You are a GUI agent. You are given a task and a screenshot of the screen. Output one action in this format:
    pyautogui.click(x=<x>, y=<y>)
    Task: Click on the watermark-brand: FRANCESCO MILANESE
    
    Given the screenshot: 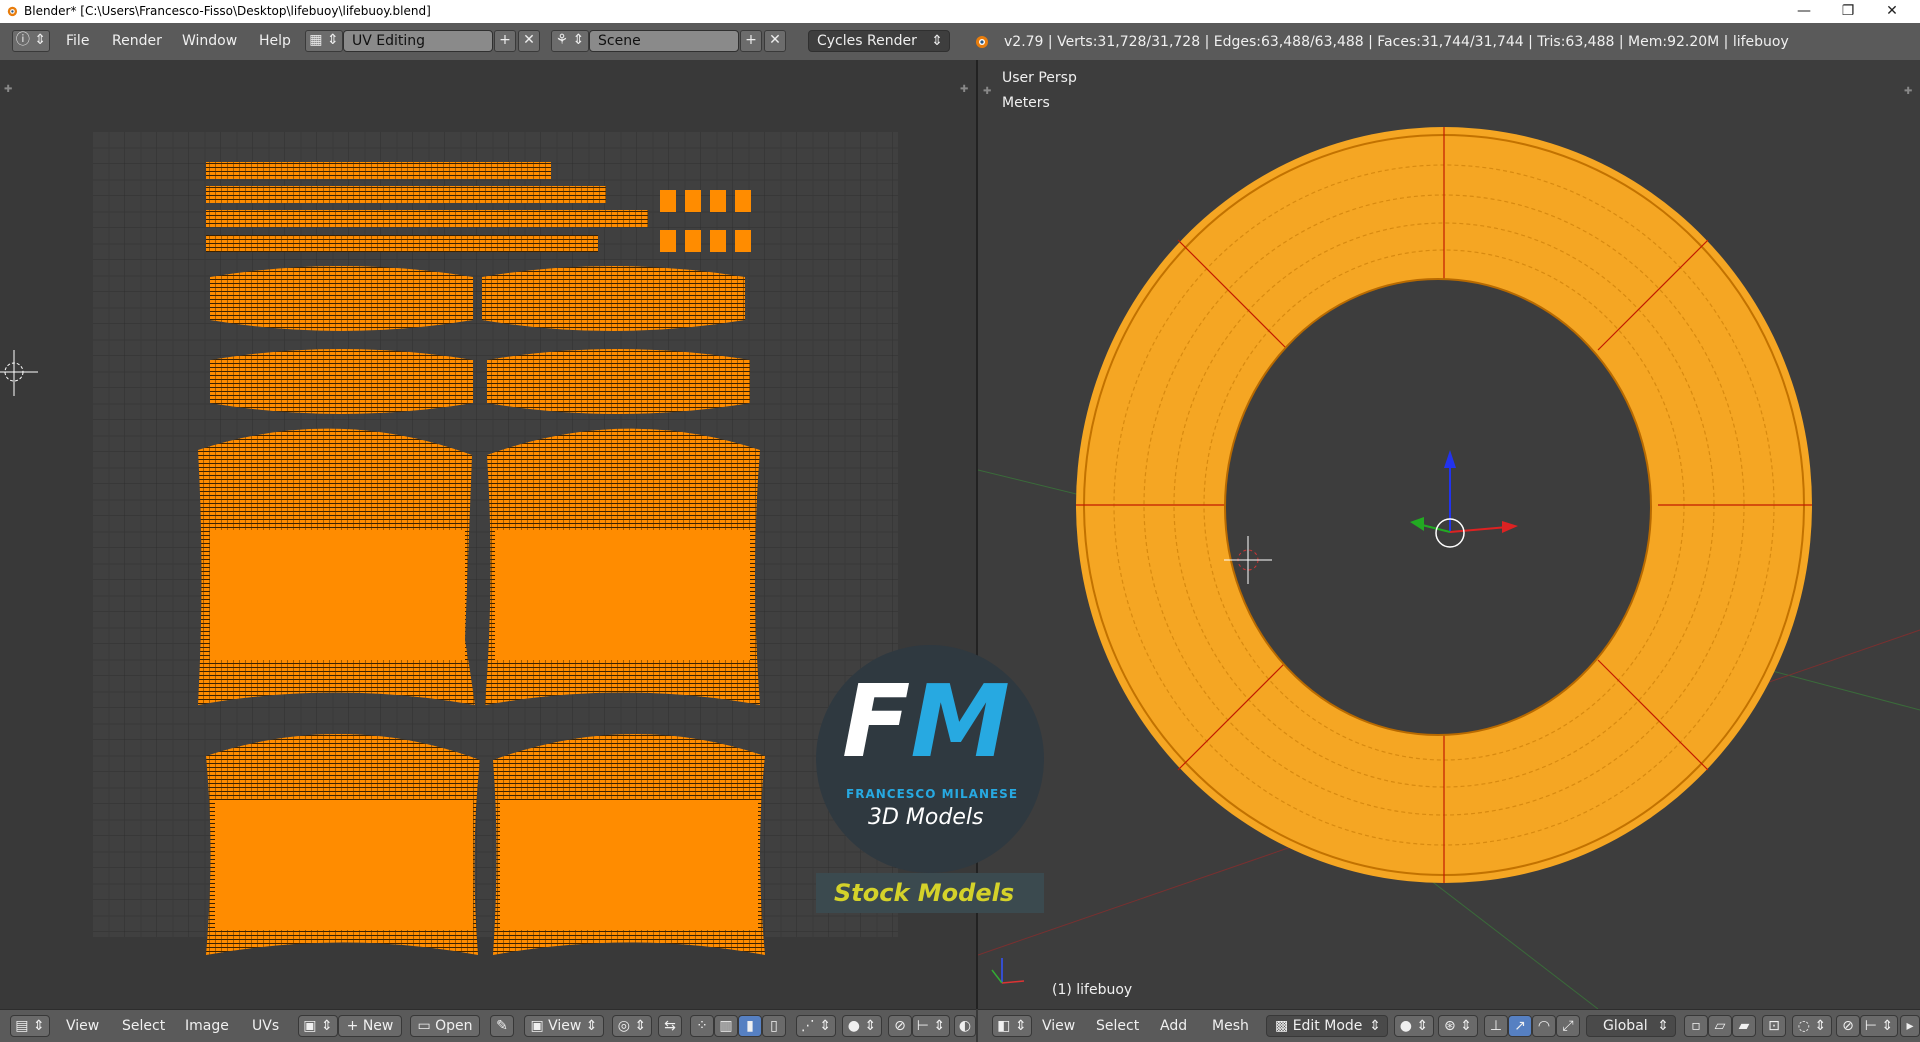 What is the action you would take?
    pyautogui.click(x=932, y=794)
    